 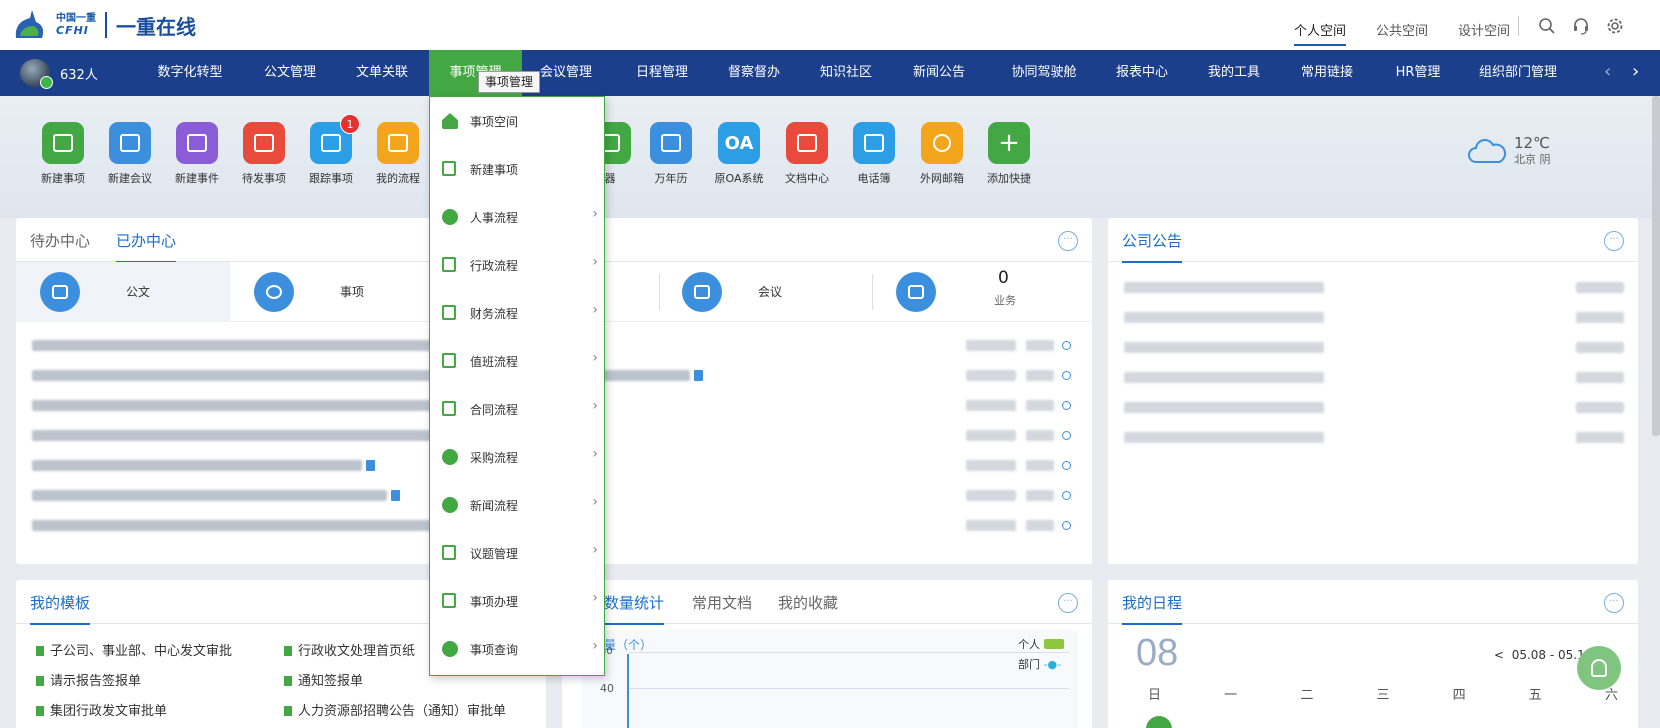 What do you see at coordinates (337, 292) in the screenshot?
I see `category-matter: 事项` at bounding box center [337, 292].